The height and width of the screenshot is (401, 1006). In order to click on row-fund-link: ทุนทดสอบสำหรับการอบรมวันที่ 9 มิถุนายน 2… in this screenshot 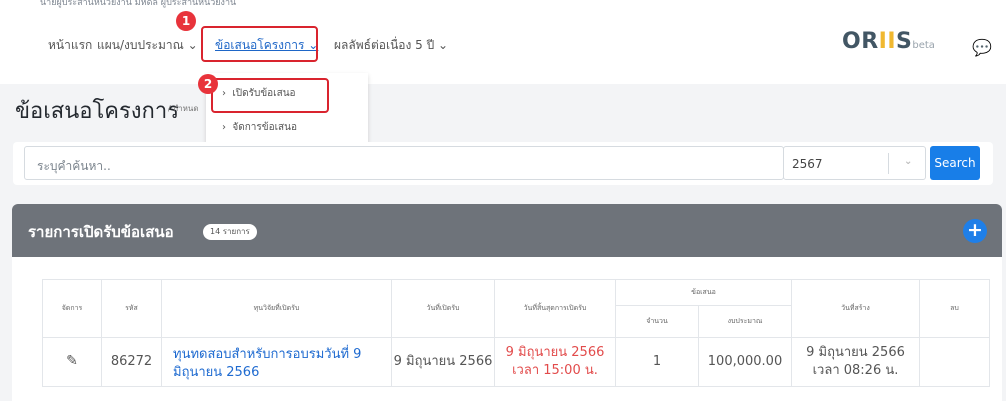, I will do `click(276, 362)`.